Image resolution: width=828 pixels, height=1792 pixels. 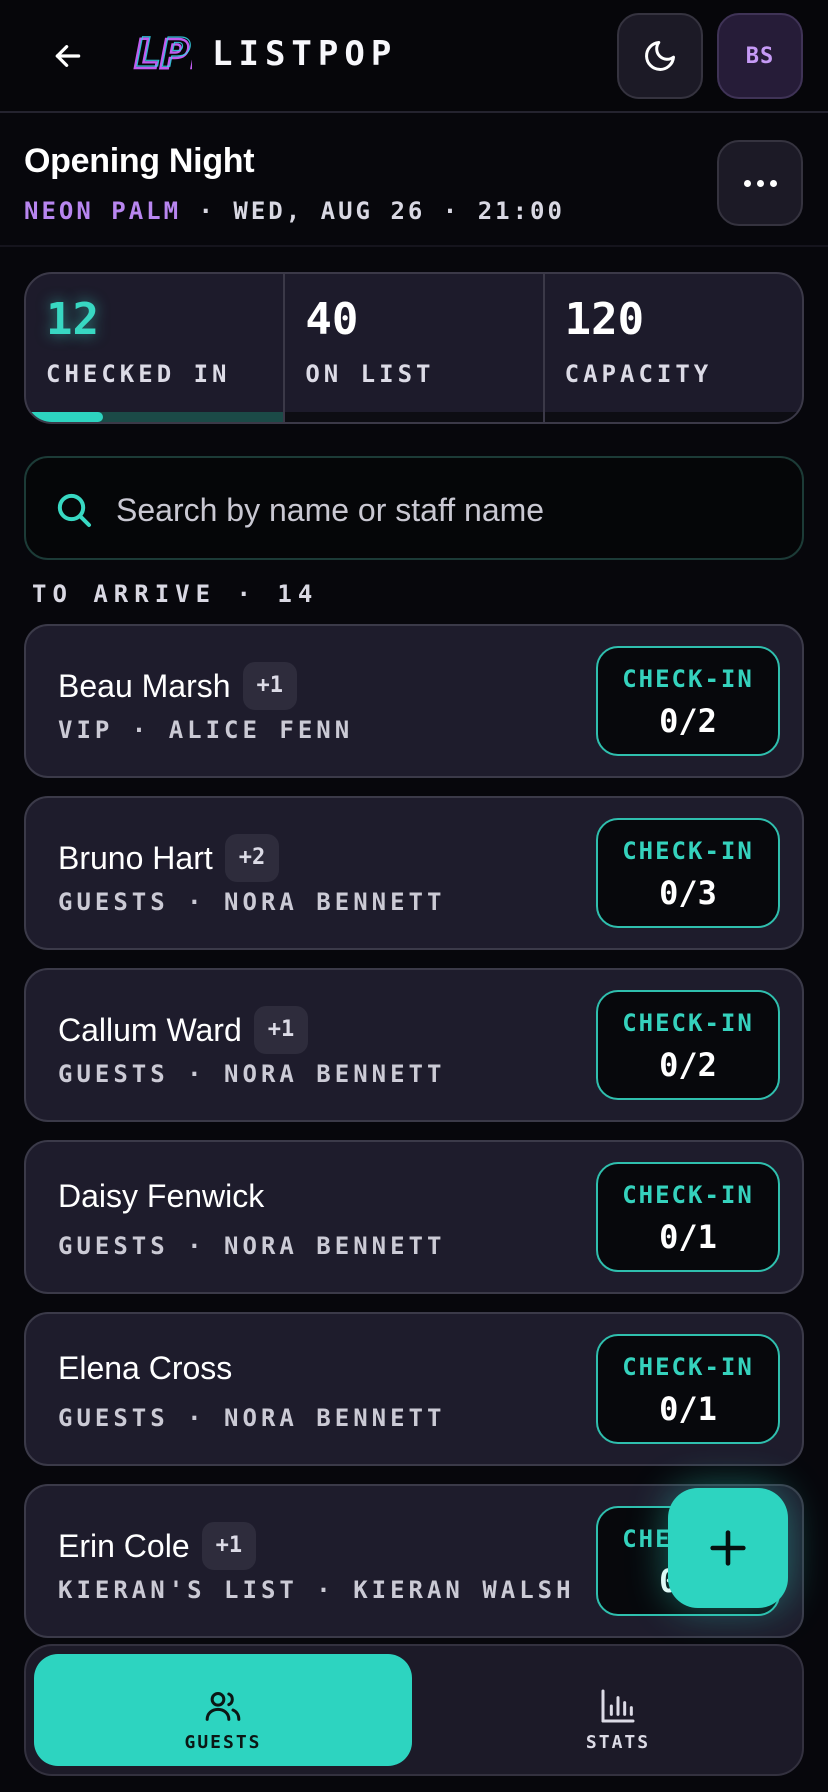 What do you see at coordinates (124, 1545) in the screenshot?
I see `guest-name: Erin Cole` at bounding box center [124, 1545].